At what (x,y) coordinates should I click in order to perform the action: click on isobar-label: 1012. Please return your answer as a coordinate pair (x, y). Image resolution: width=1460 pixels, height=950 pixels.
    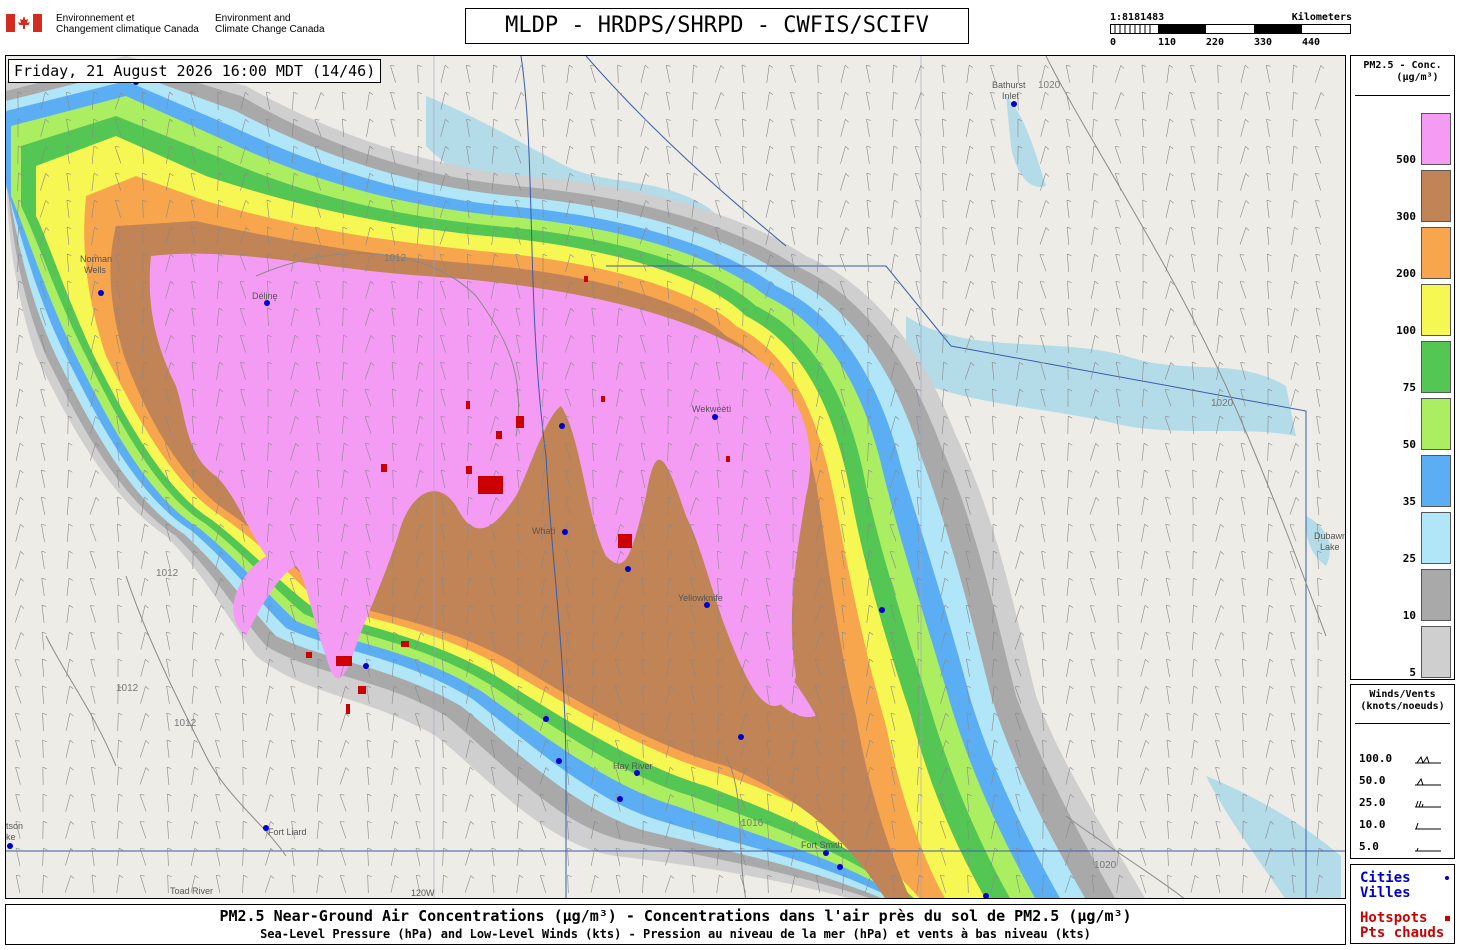
    Looking at the image, I should click on (167, 573).